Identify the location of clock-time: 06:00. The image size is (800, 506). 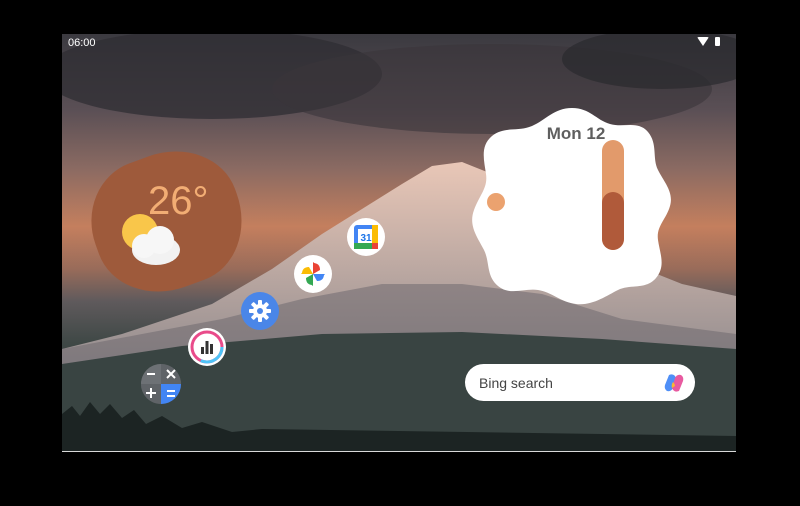
(82, 43).